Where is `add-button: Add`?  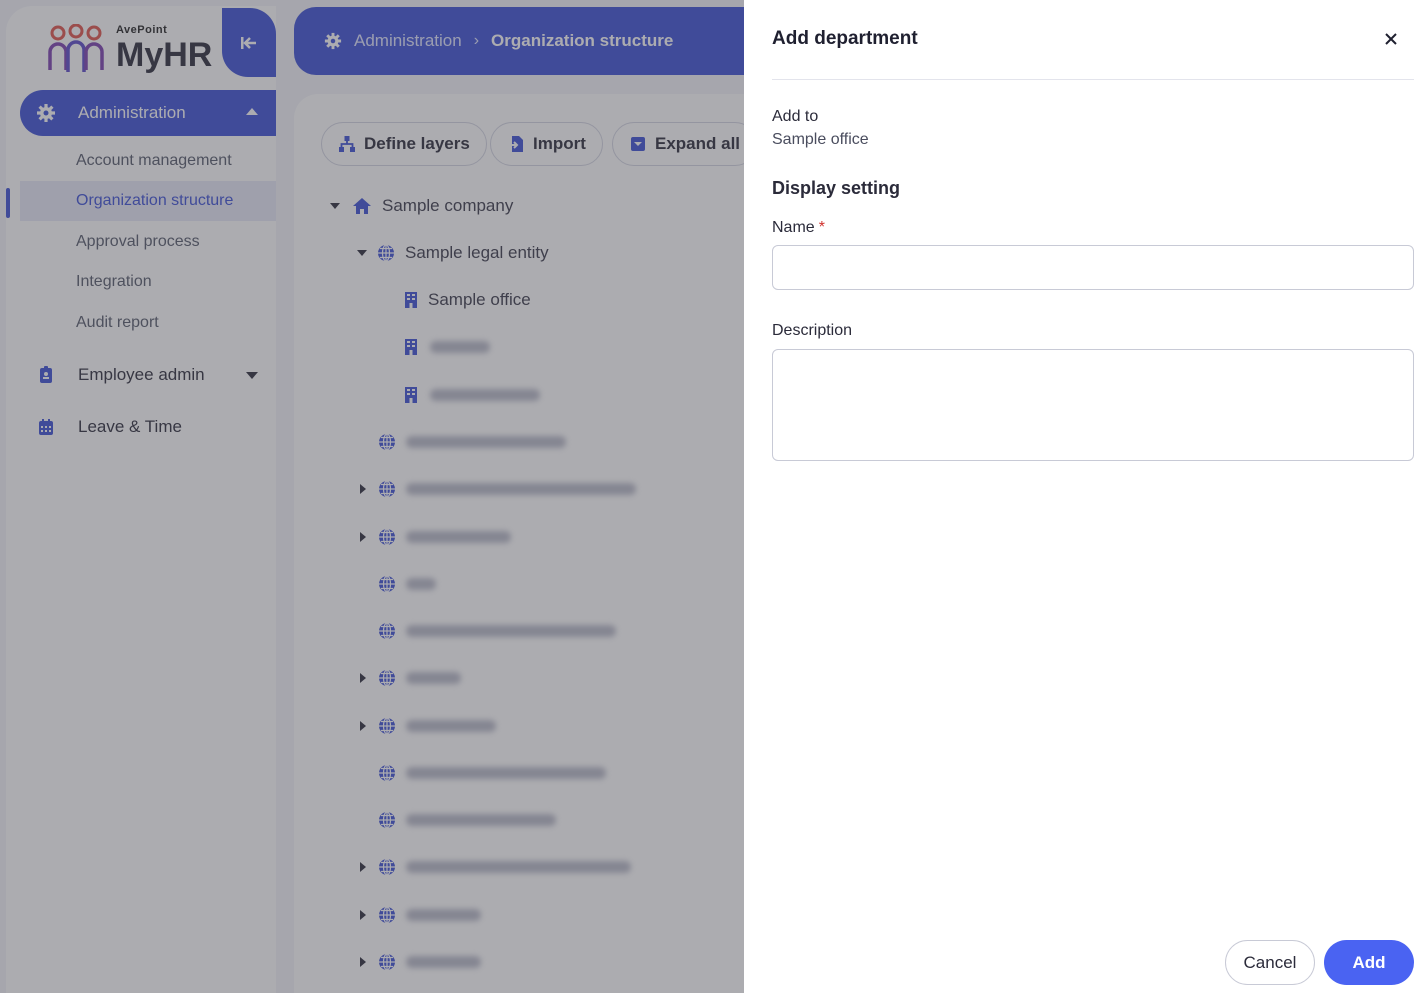
add-button: Add is located at coordinates (1369, 962).